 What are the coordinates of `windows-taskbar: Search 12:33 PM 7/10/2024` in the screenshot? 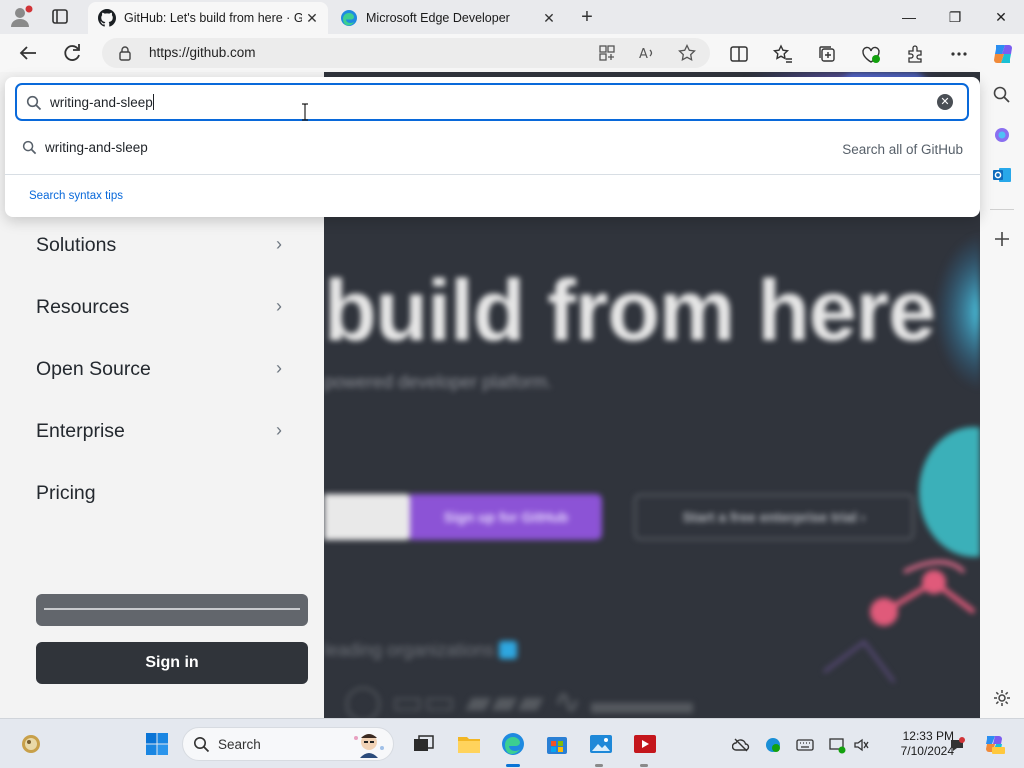 It's located at (512, 743).